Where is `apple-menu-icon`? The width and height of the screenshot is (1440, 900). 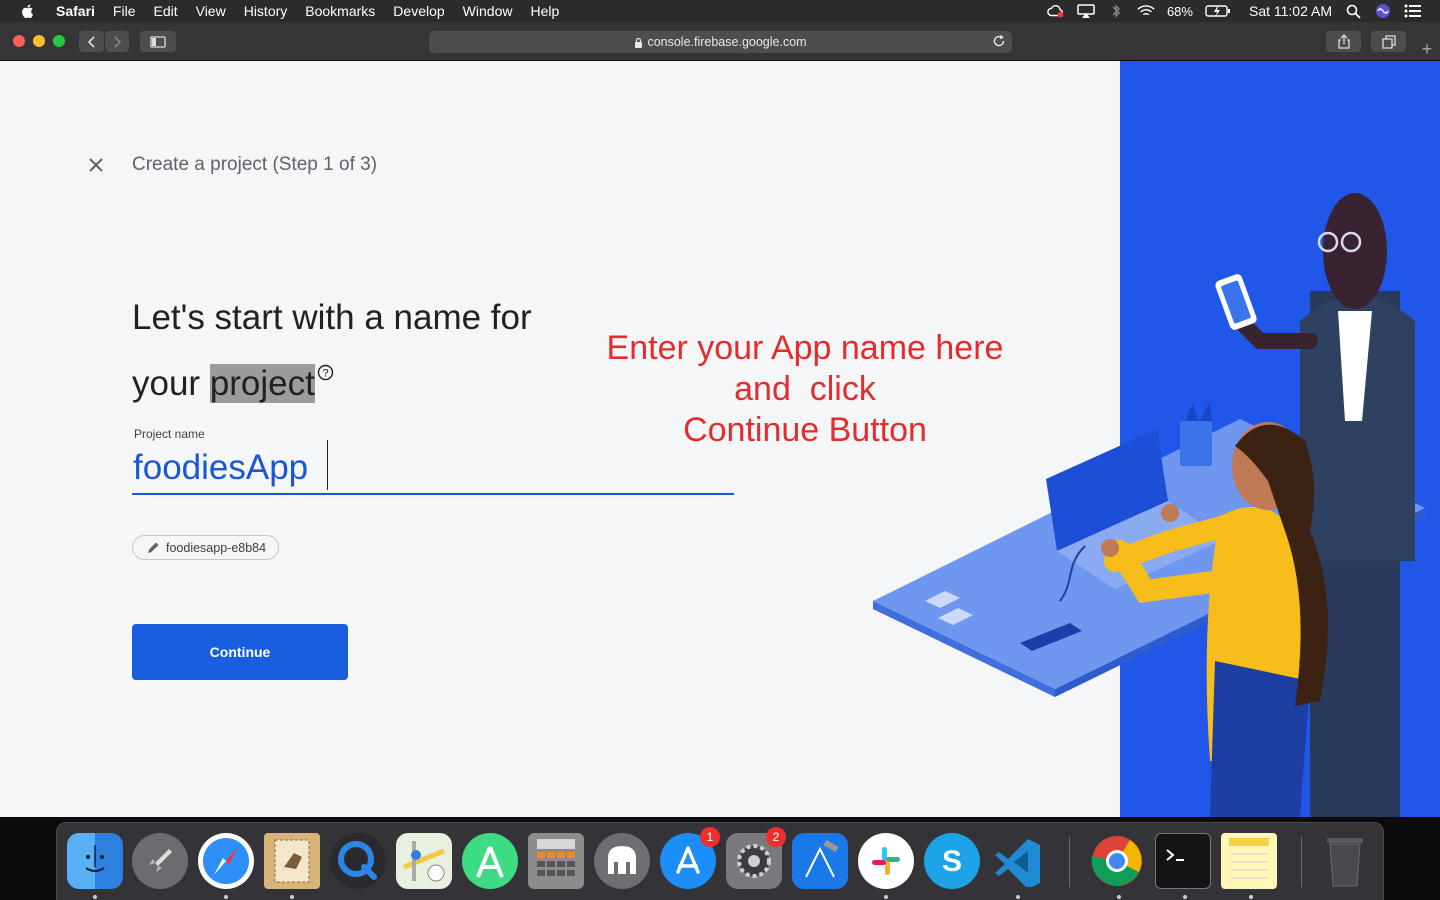
apple-menu-icon is located at coordinates (28, 11).